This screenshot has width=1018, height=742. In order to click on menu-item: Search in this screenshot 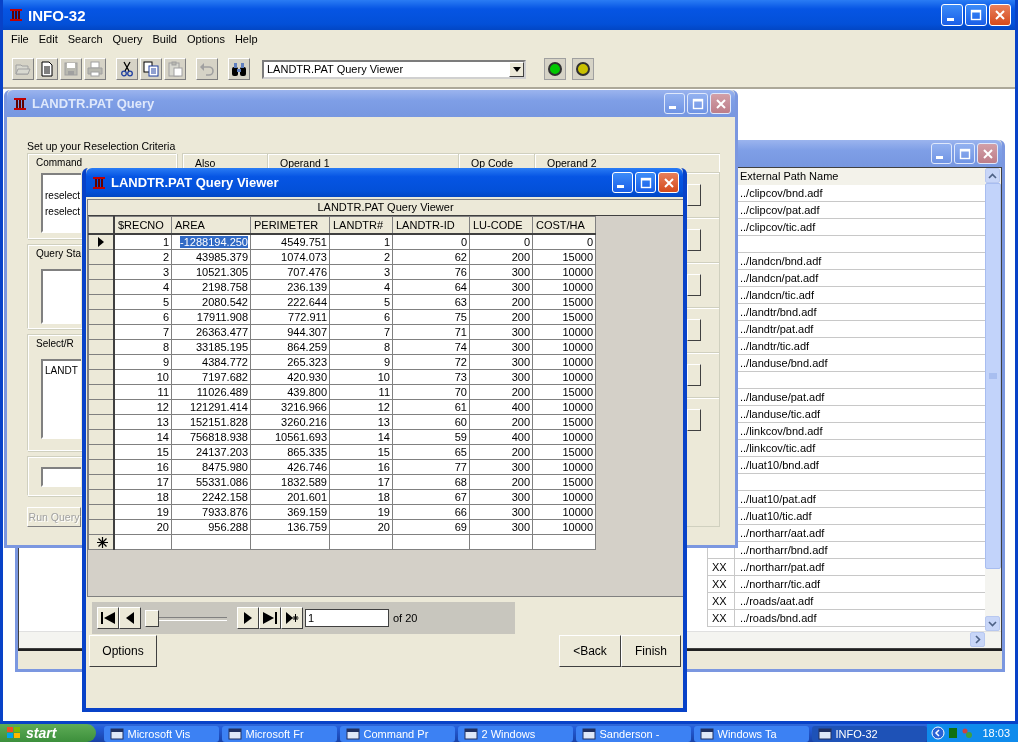, I will do `click(85, 39)`.